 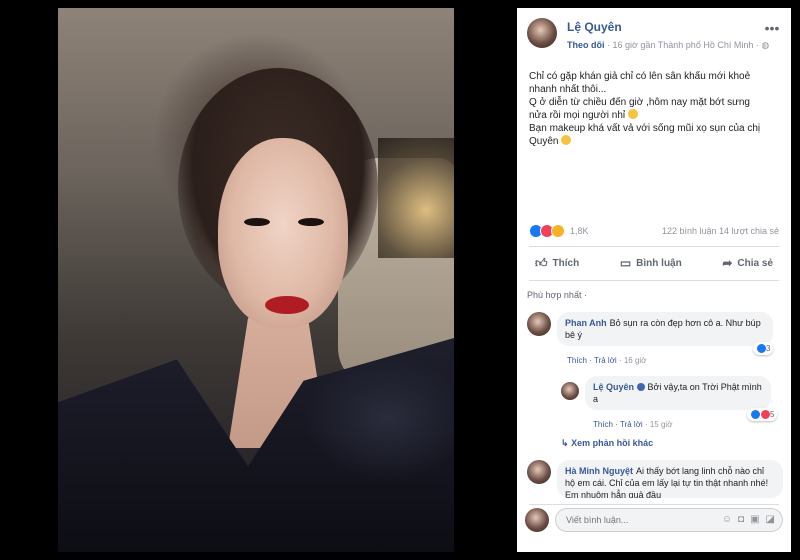 I want to click on post-meta-text: · 16 giờ gần Thành phố Hồ Chí Minh ·, so click(x=683, y=45).